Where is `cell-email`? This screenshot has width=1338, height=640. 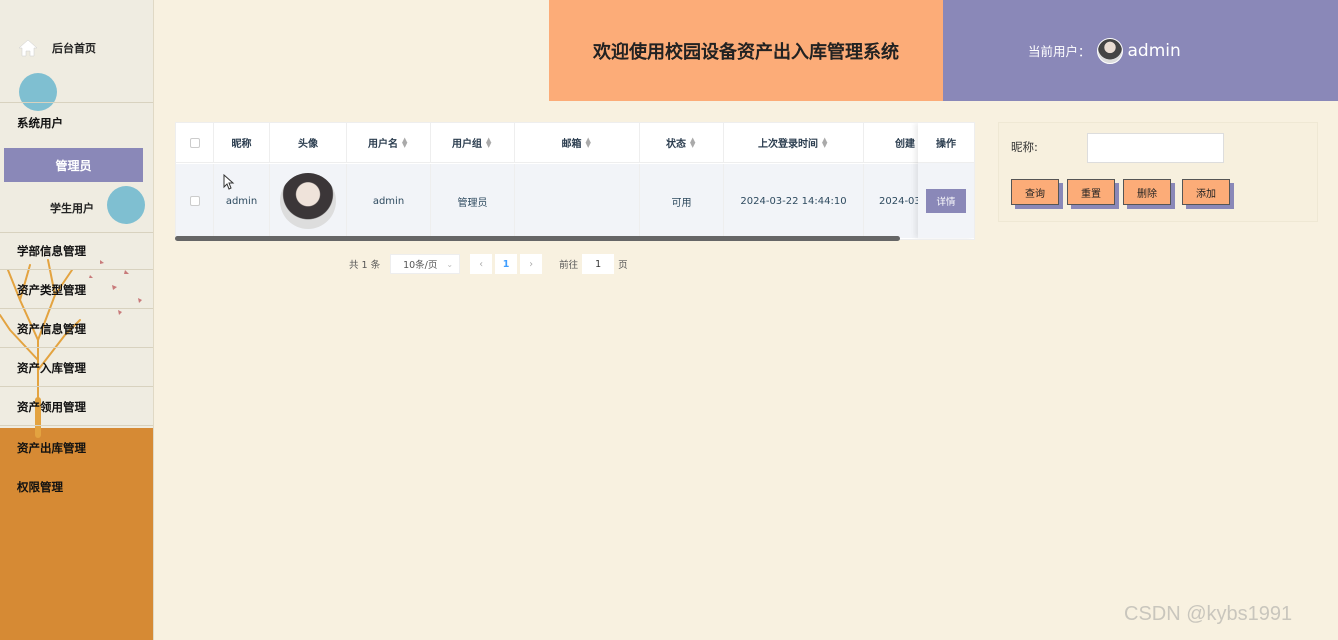
cell-email is located at coordinates (577, 201).